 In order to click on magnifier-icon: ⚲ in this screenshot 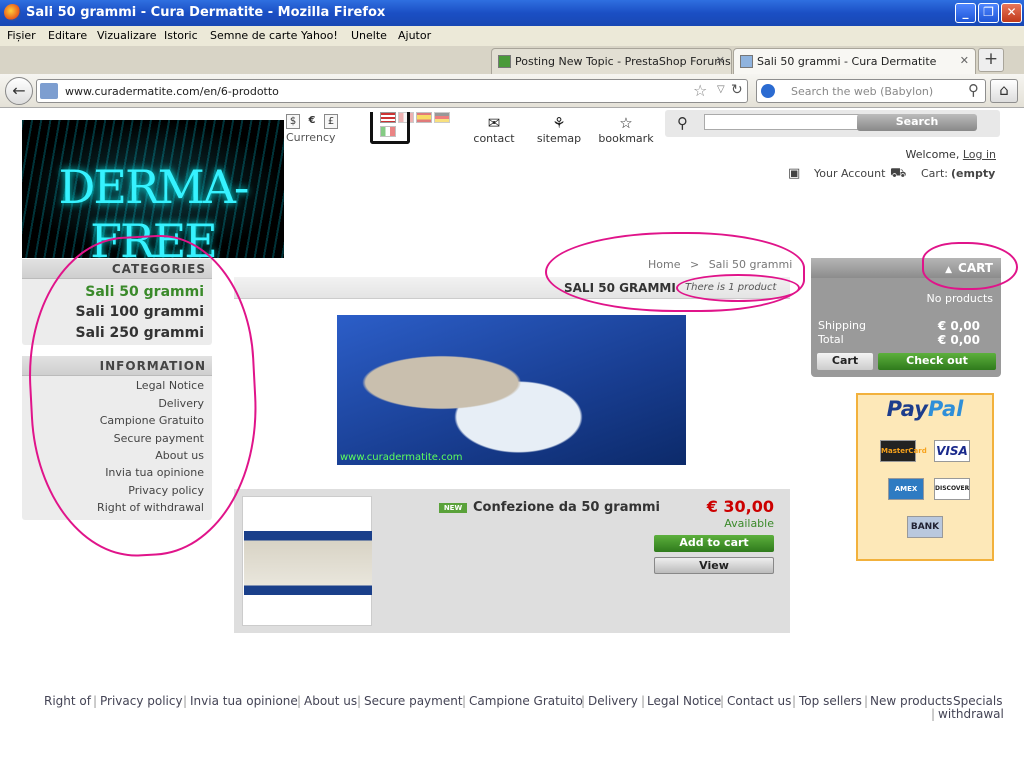, I will do `click(682, 123)`.